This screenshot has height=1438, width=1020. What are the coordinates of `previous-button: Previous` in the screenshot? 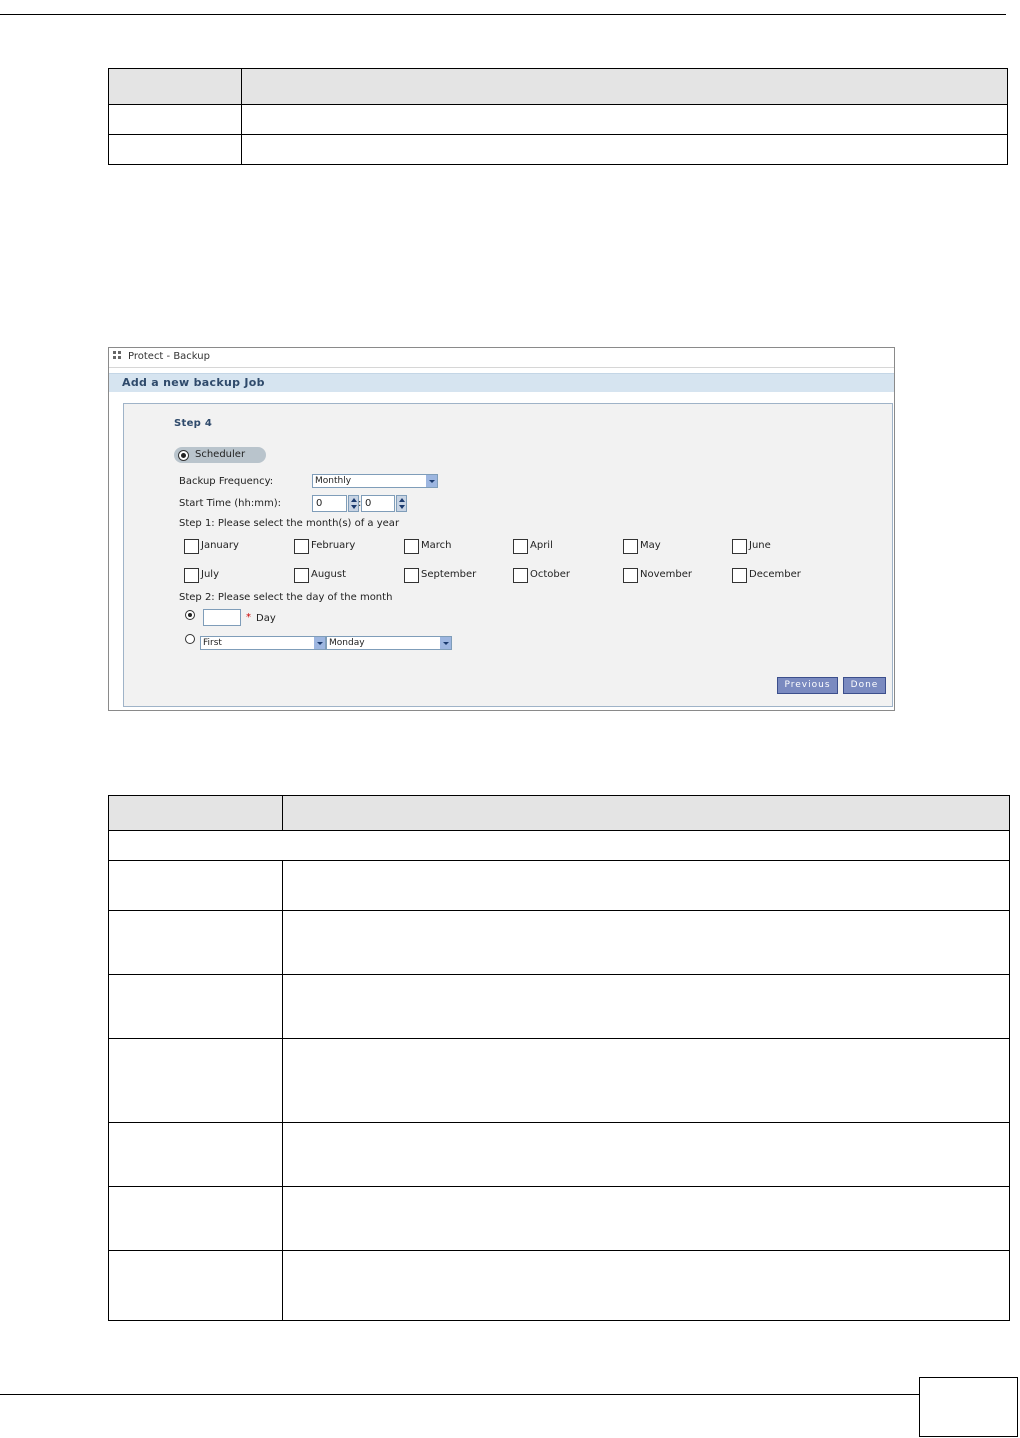 It's located at (807, 685).